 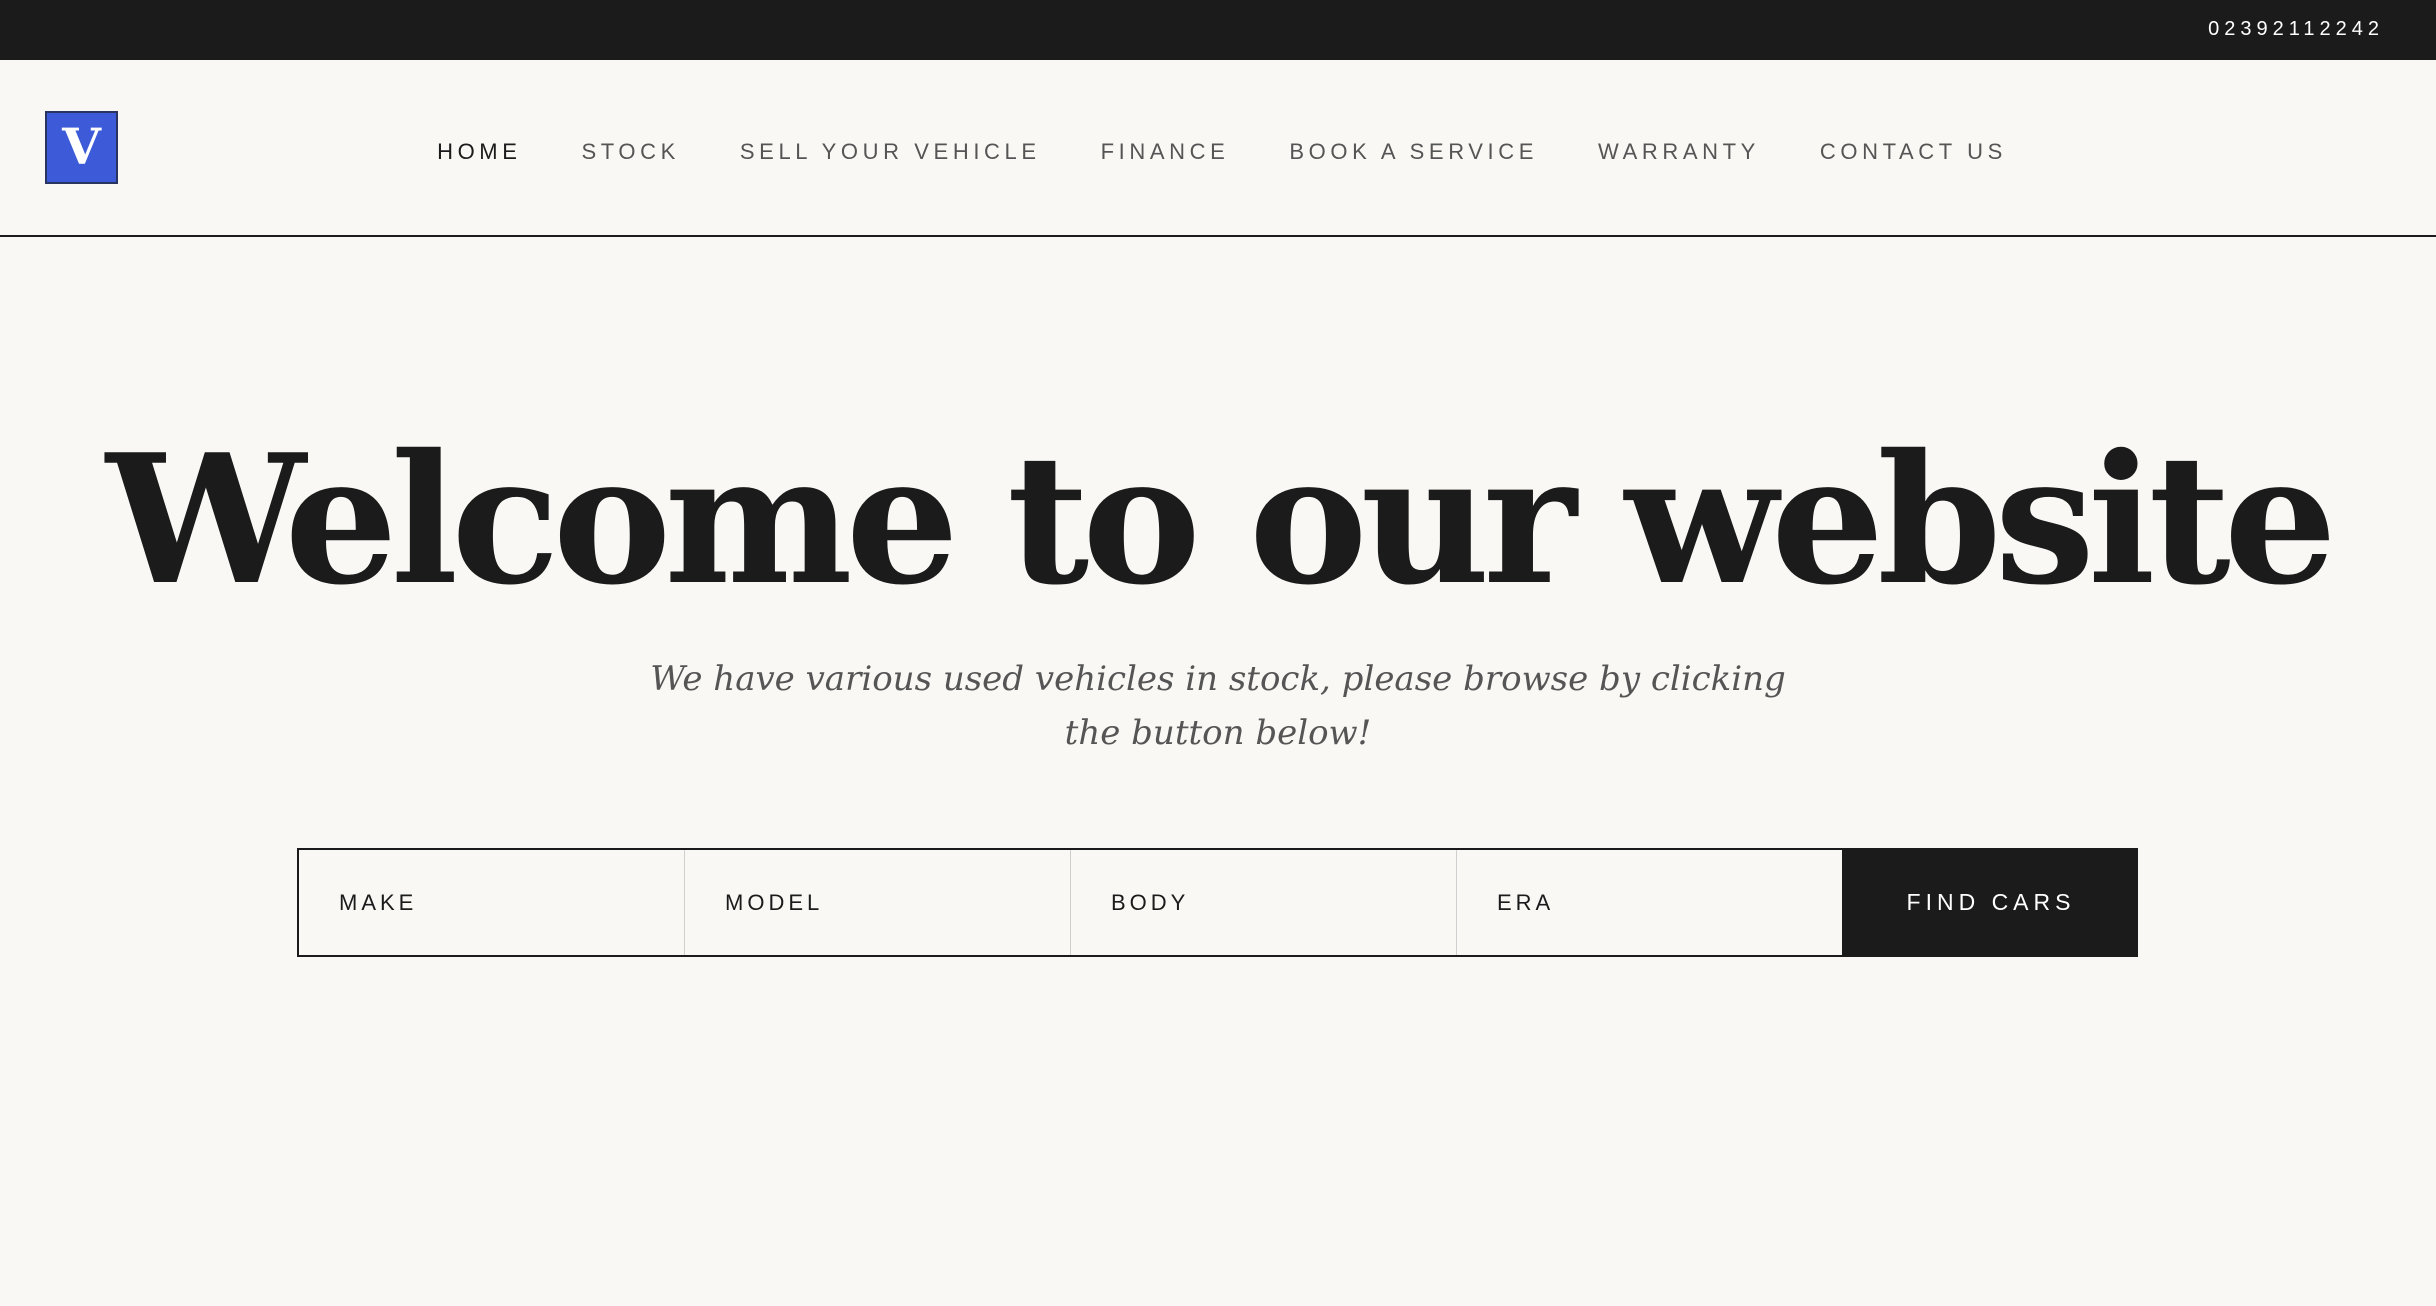 I want to click on hero-title: Welcome to our website, so click(x=1221, y=519).